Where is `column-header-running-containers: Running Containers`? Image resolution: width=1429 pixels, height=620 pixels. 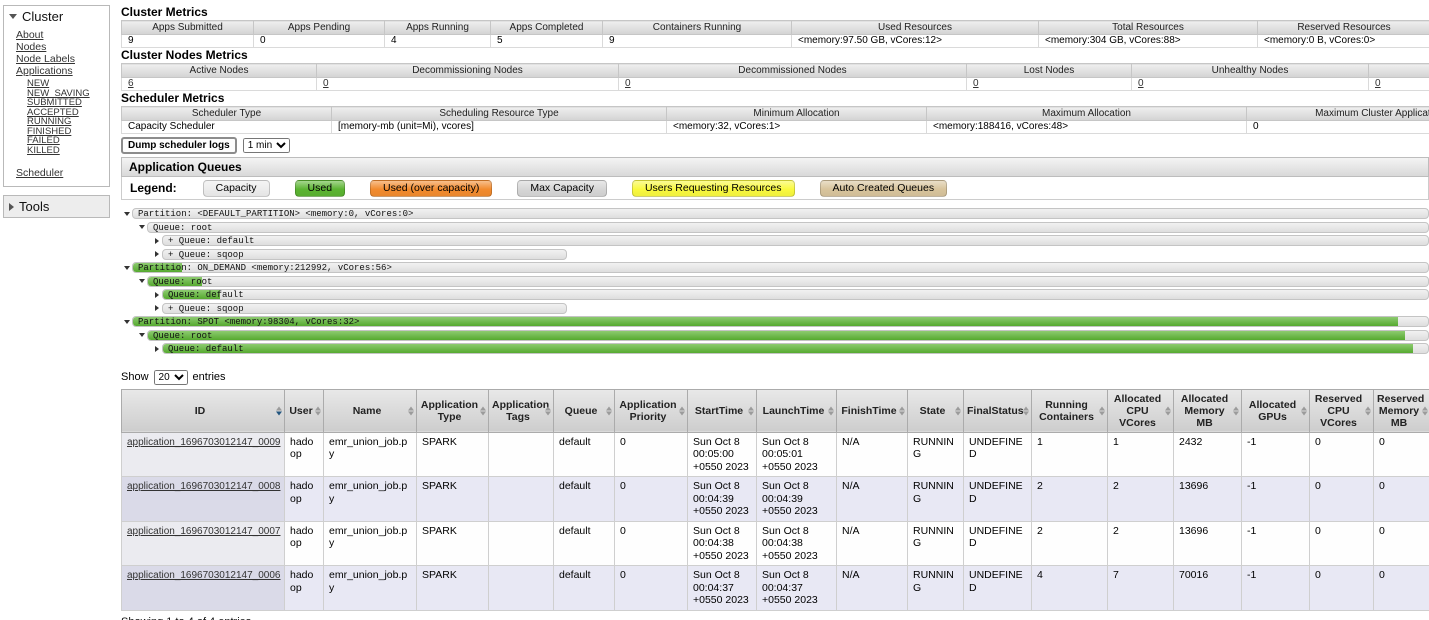
column-header-running-containers: Running Containers is located at coordinates (1069, 410).